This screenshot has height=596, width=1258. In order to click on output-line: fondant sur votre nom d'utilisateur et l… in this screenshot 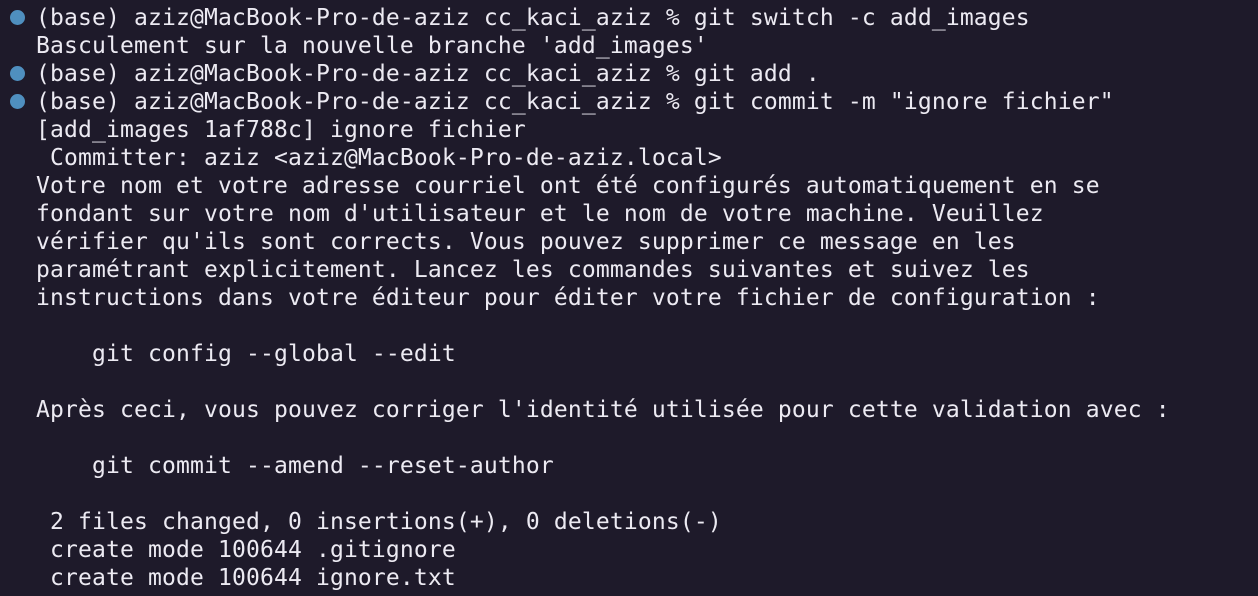, I will do `click(540, 214)`.